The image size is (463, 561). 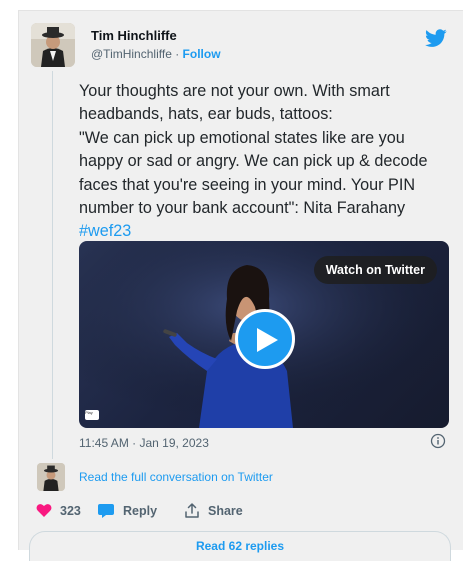 I want to click on video-badge: Play, so click(x=92, y=415).